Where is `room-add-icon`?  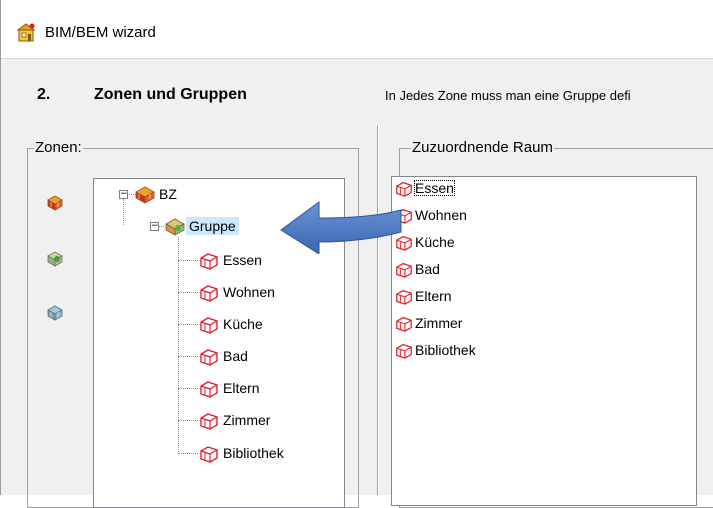
room-add-icon is located at coordinates (55, 313).